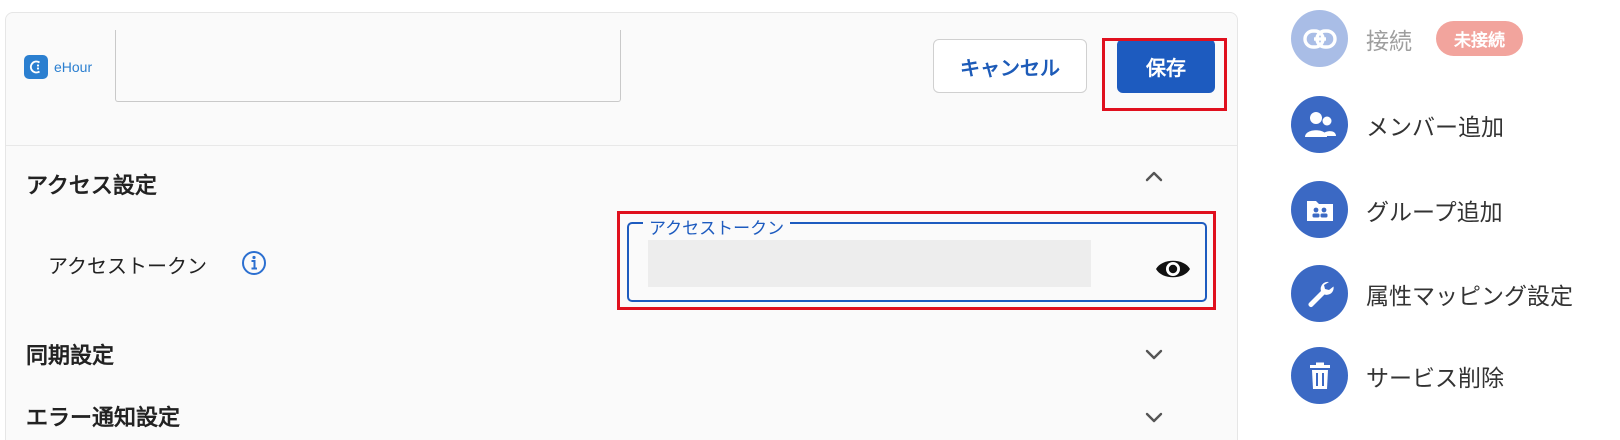 The width and height of the screenshot is (1620, 440). What do you see at coordinates (254, 263) in the screenshot?
I see `info-icon` at bounding box center [254, 263].